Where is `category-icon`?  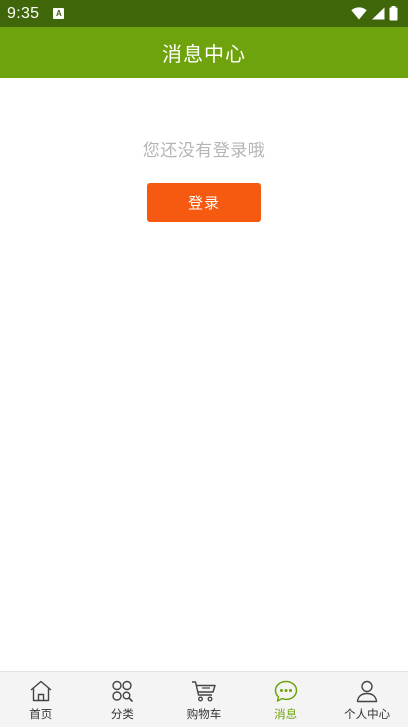
category-icon is located at coordinates (123, 691).